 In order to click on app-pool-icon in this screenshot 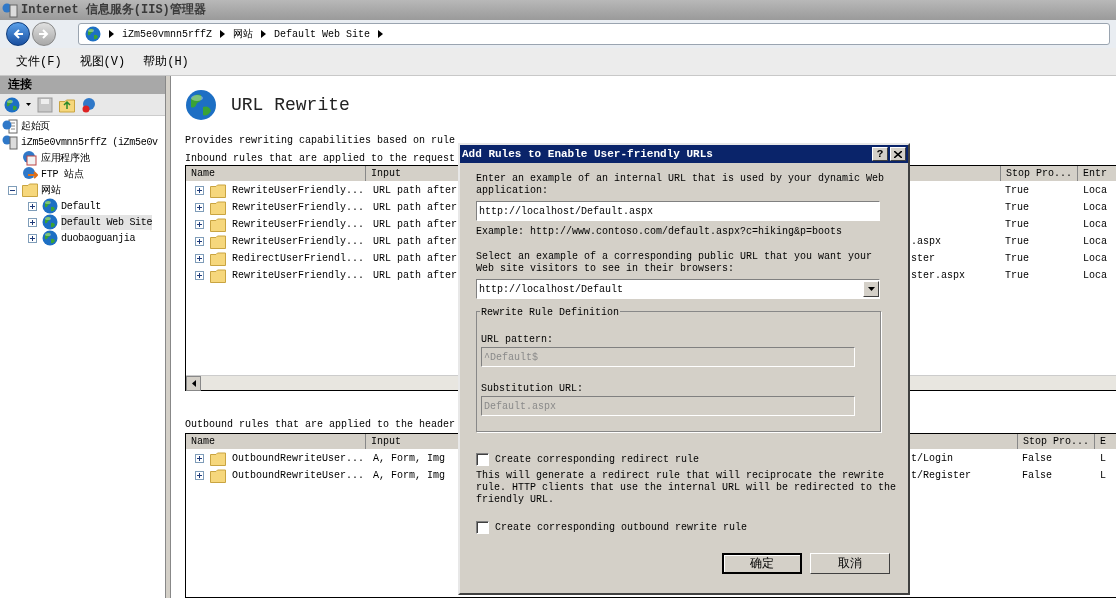, I will do `click(30, 158)`.